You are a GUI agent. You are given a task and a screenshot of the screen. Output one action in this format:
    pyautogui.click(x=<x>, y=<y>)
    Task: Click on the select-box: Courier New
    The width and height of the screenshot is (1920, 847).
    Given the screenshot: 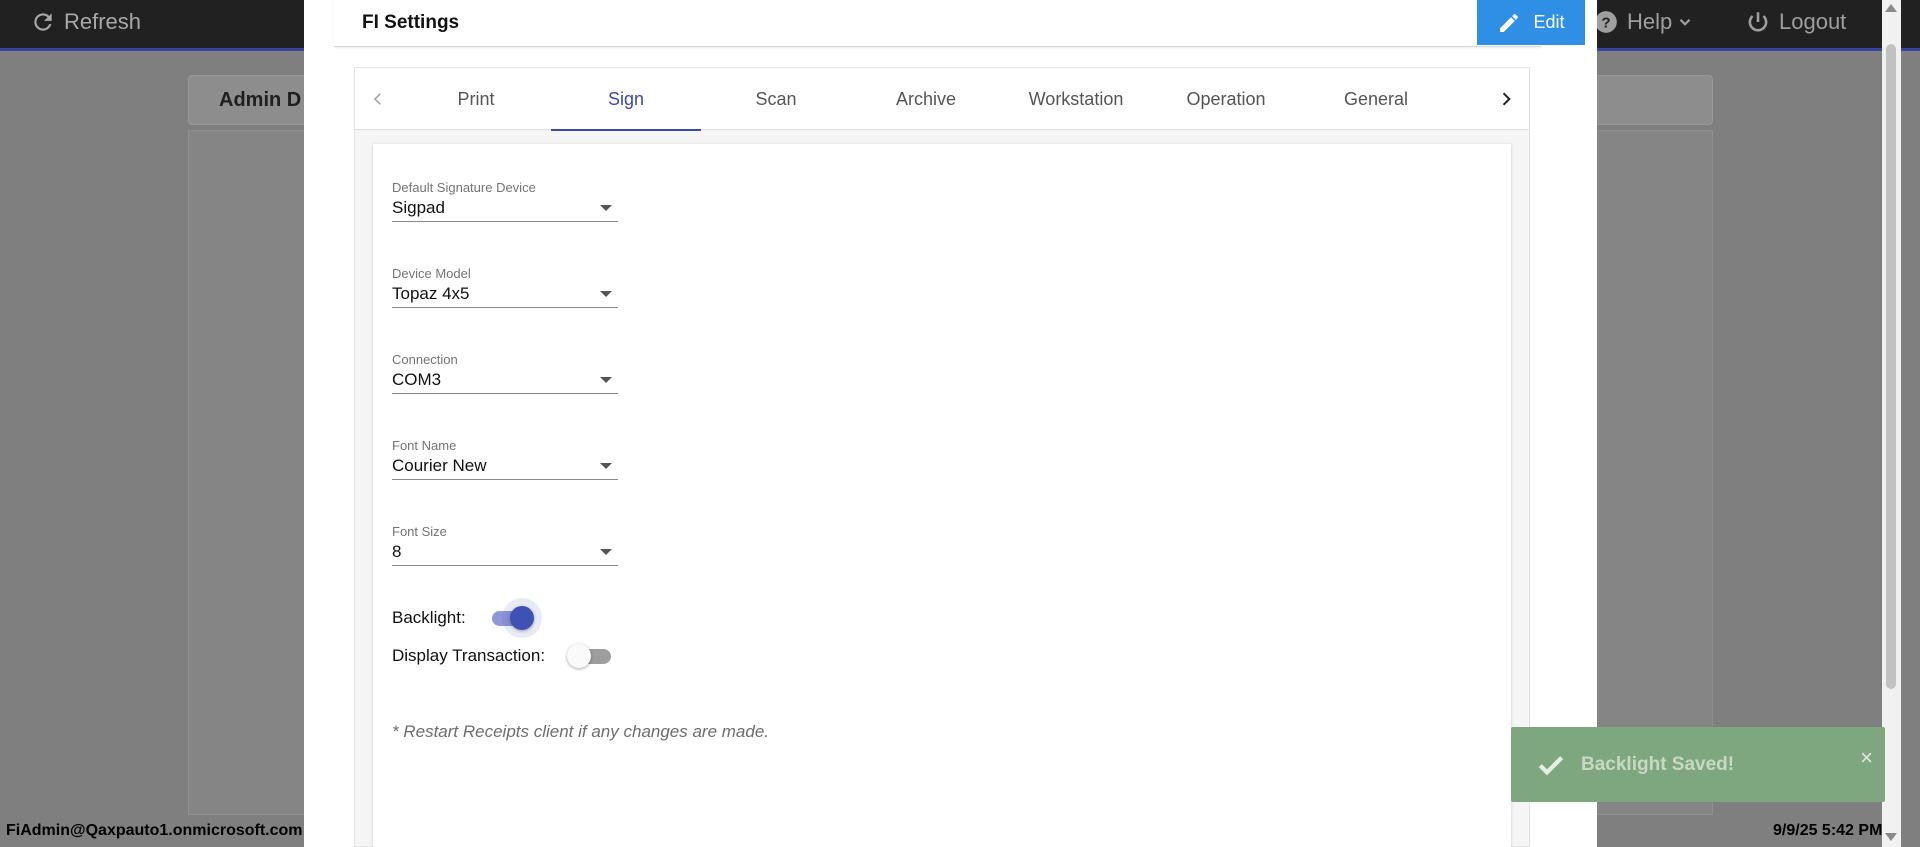 What is the action you would take?
    pyautogui.click(x=505, y=466)
    